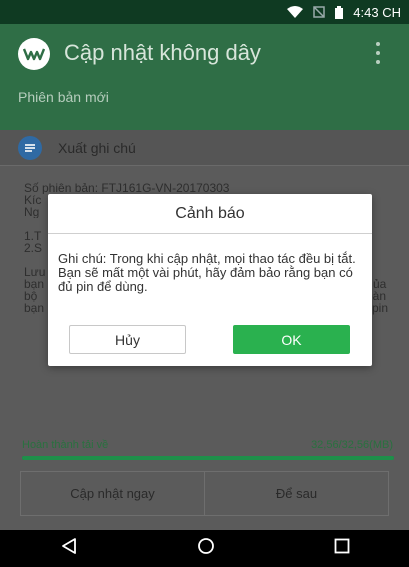 This screenshot has width=409, height=567. What do you see at coordinates (342, 548) in the screenshot?
I see `recents-icon` at bounding box center [342, 548].